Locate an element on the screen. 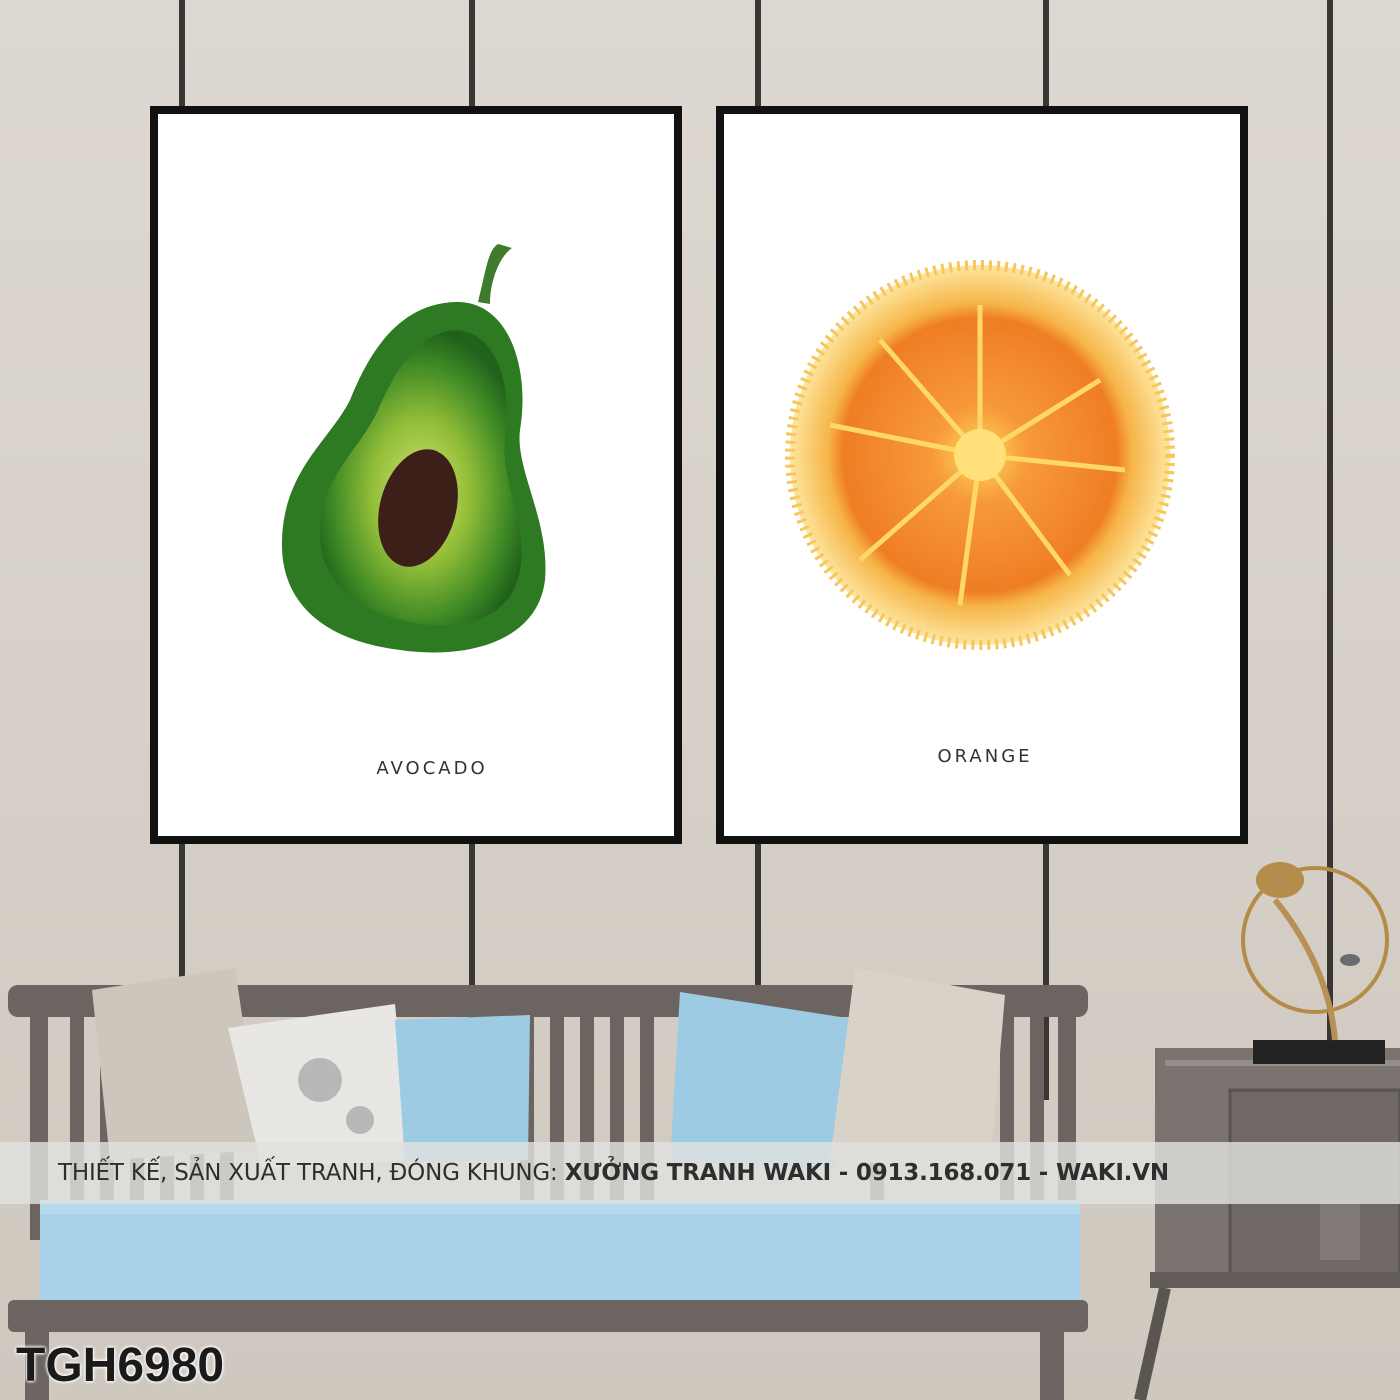 The image size is (1400, 1400). orange-illustration is located at coordinates (980, 455).